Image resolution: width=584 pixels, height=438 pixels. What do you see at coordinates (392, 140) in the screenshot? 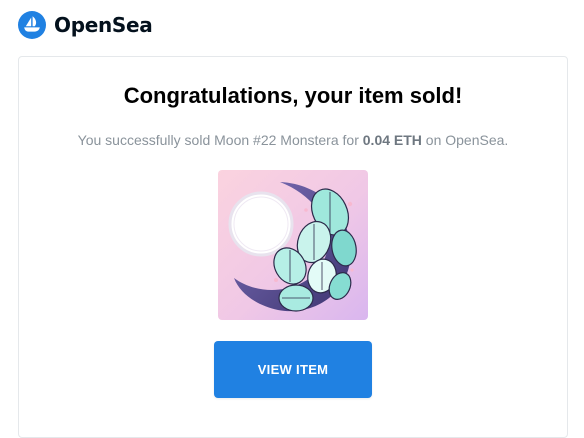
I see `sale-amount: 0.04 ETH` at bounding box center [392, 140].